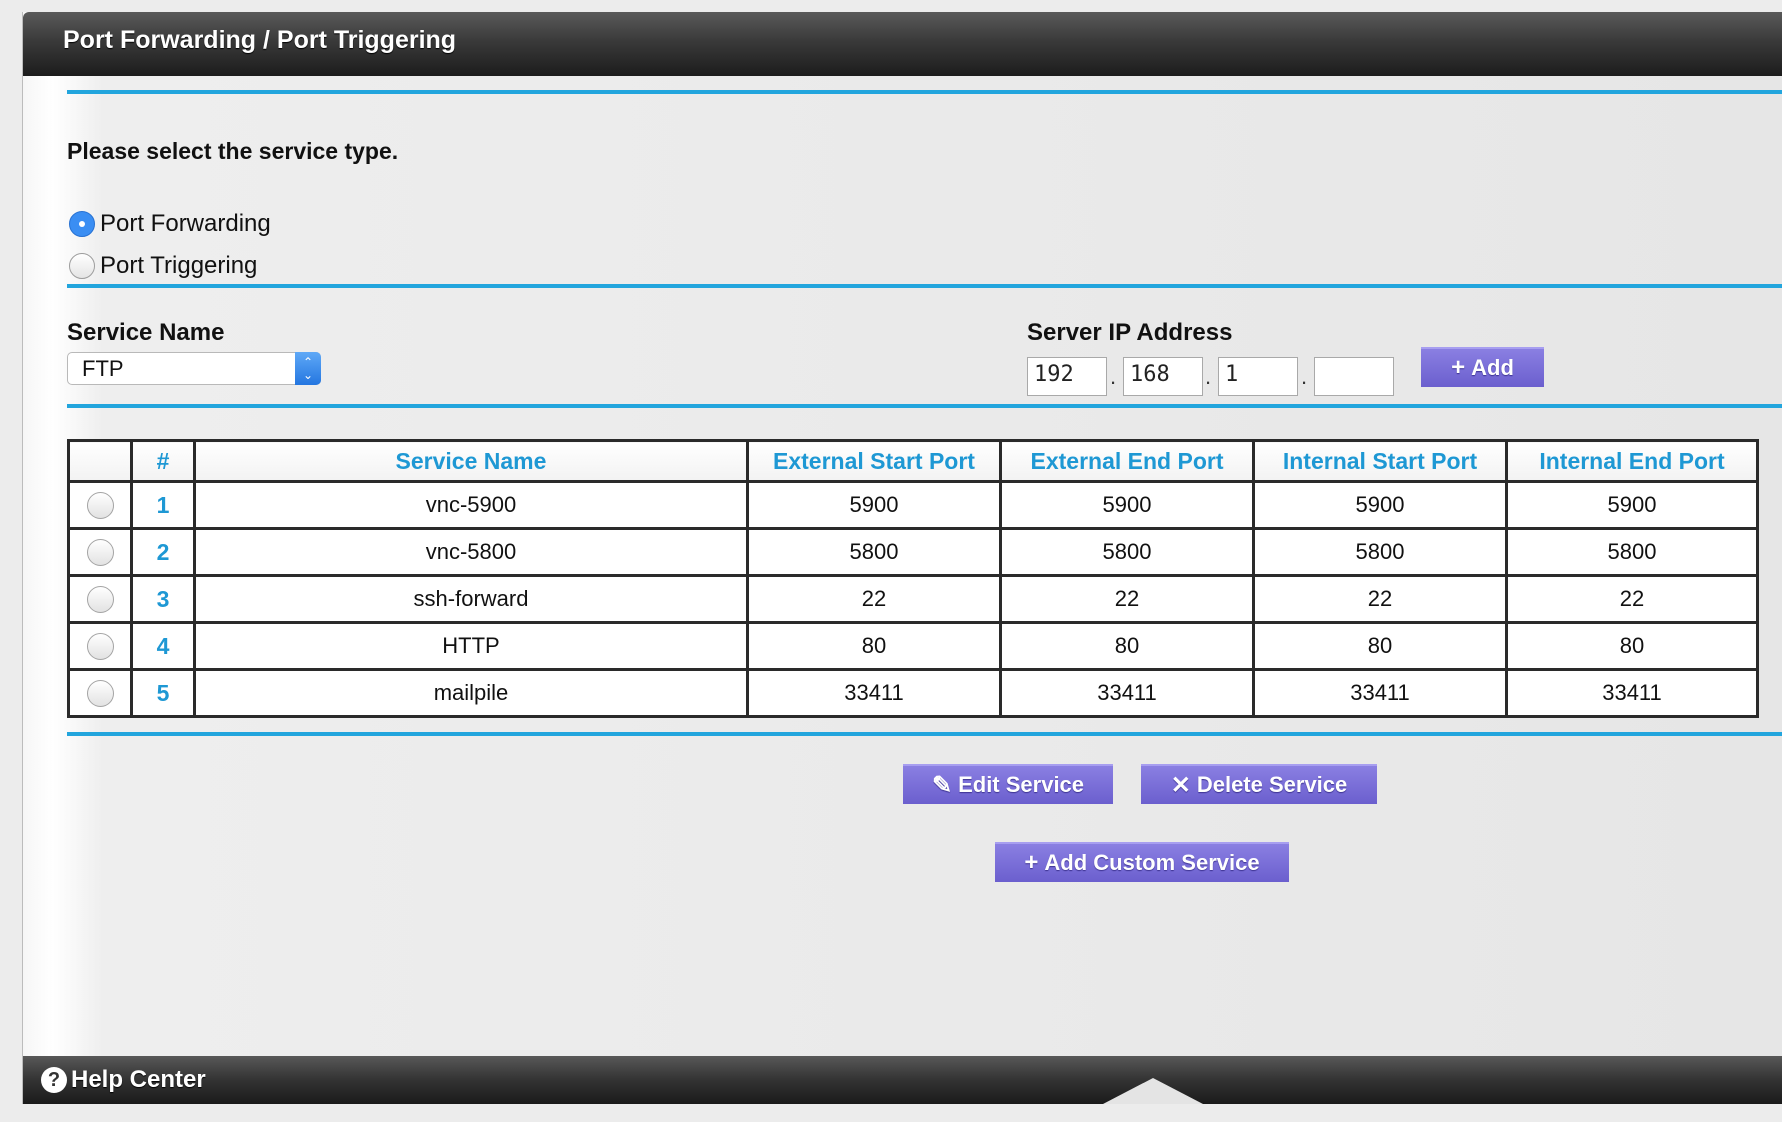  I want to click on add-custom-service-button: + Add Custom Service, so click(1142, 862).